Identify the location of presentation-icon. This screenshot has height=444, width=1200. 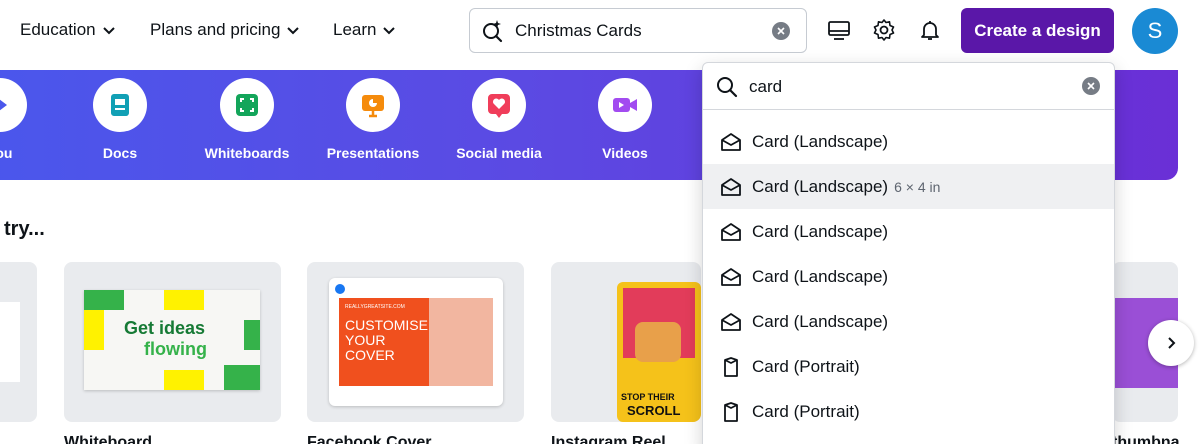
(373, 106).